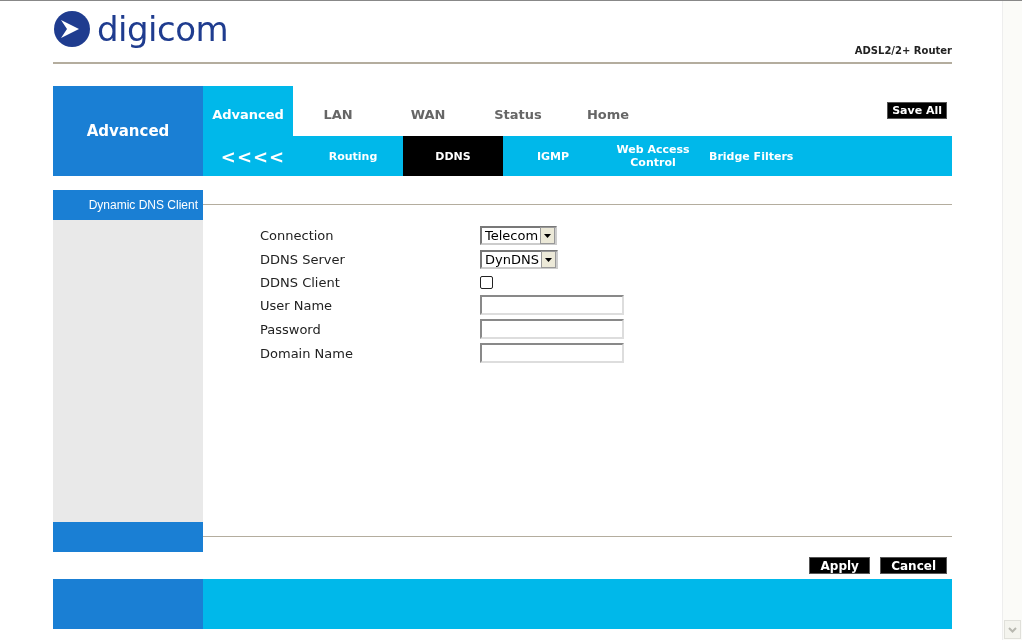 The width and height of the screenshot is (1022, 640). What do you see at coordinates (297, 305) in the screenshot?
I see `field-label: User Name` at bounding box center [297, 305].